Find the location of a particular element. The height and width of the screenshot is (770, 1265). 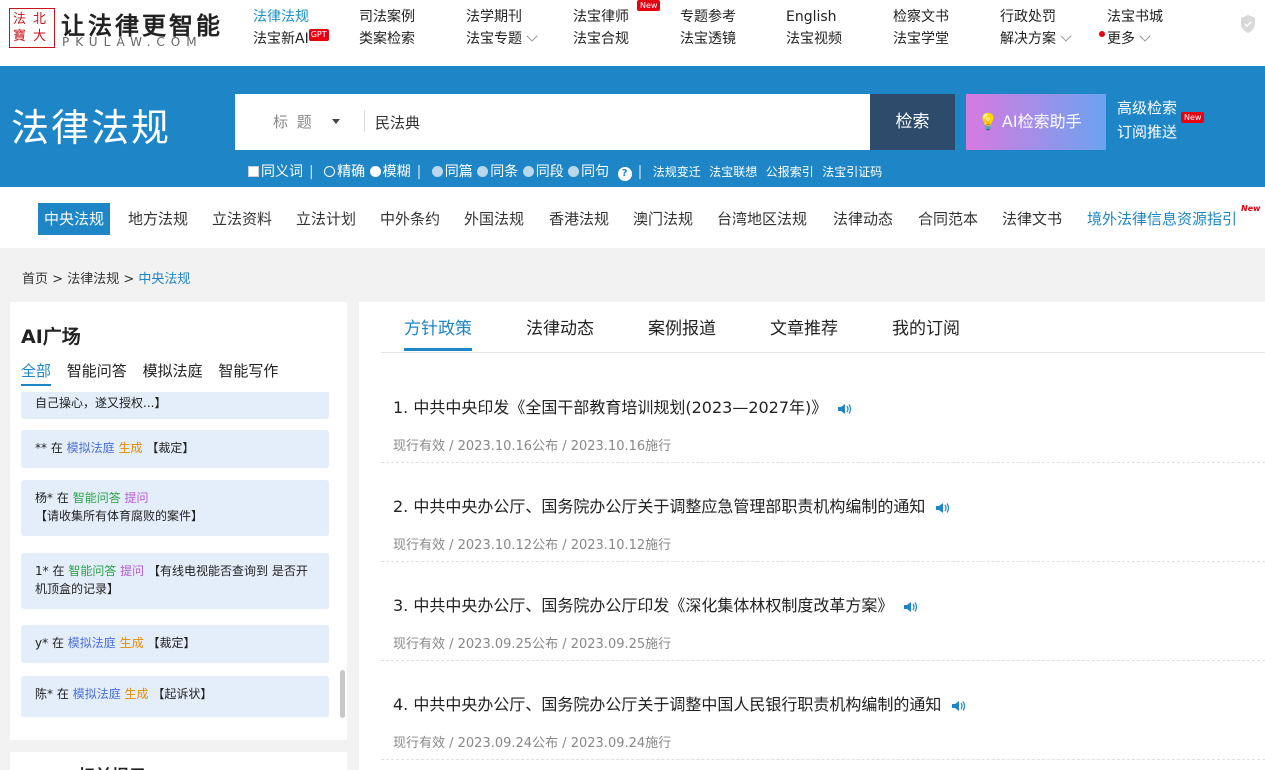

search-field-select: 标 题 is located at coordinates (306, 121).